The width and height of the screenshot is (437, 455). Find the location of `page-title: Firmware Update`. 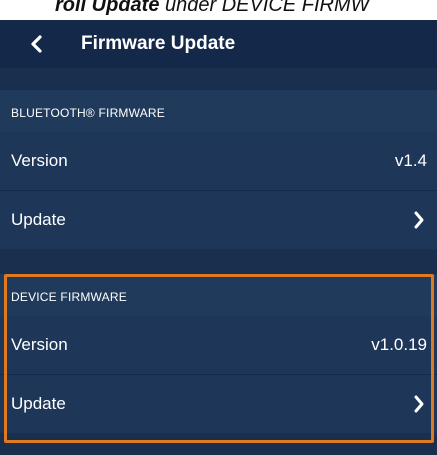

page-title: Firmware Update is located at coordinates (158, 43).